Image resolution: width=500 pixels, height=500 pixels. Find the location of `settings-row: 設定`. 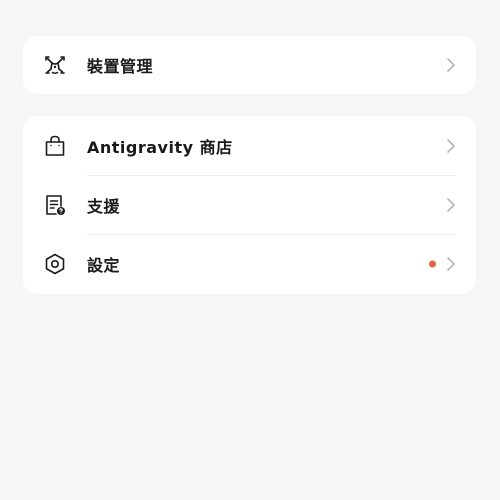

settings-row: 設定 is located at coordinates (249, 263).